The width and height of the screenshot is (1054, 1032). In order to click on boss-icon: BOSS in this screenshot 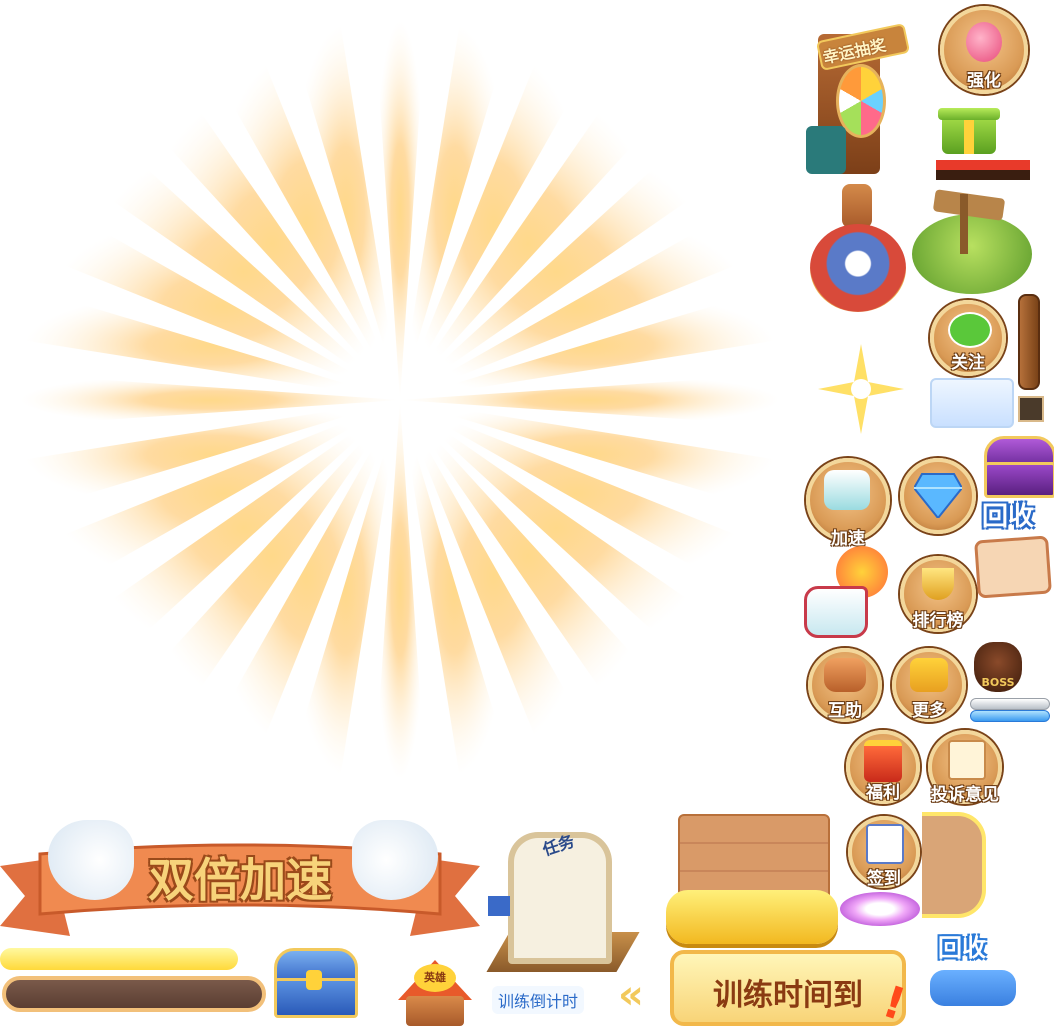, I will do `click(998, 665)`.